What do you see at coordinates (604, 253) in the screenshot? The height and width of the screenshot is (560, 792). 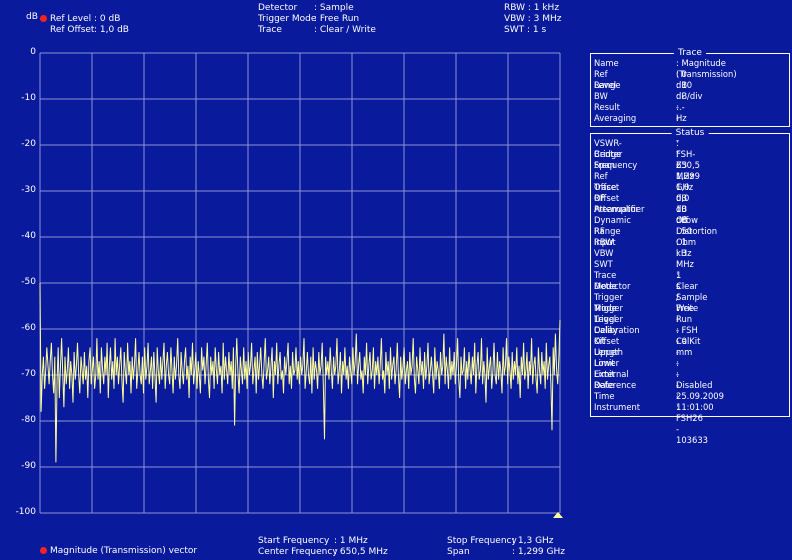 I see `row-key: VBW` at bounding box center [604, 253].